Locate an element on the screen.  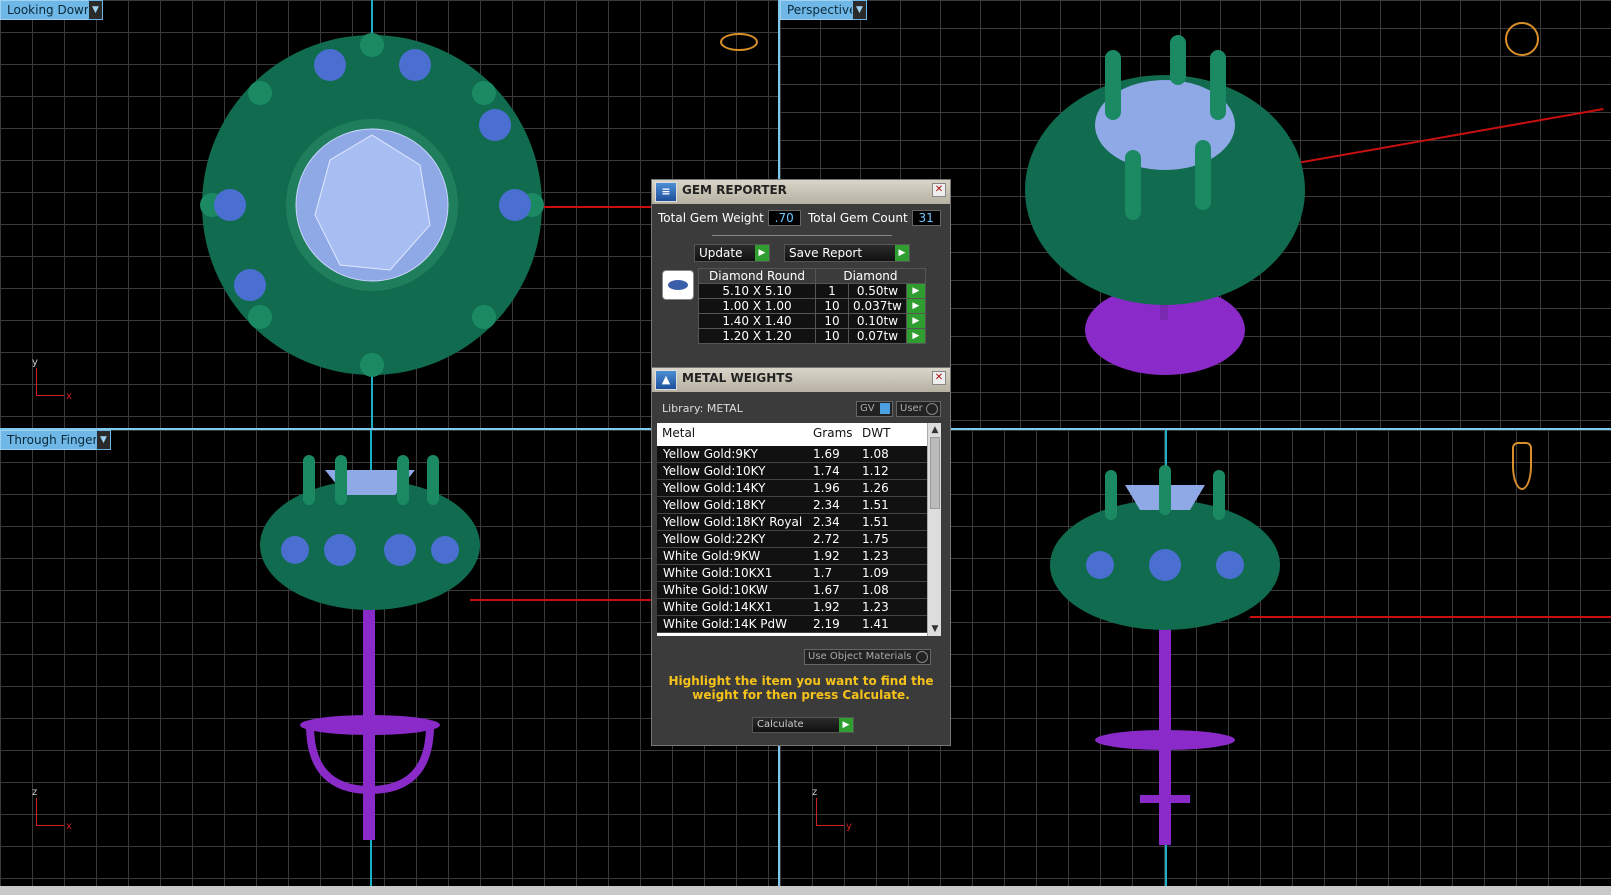
finger-icon is located at coordinates (1522, 466).